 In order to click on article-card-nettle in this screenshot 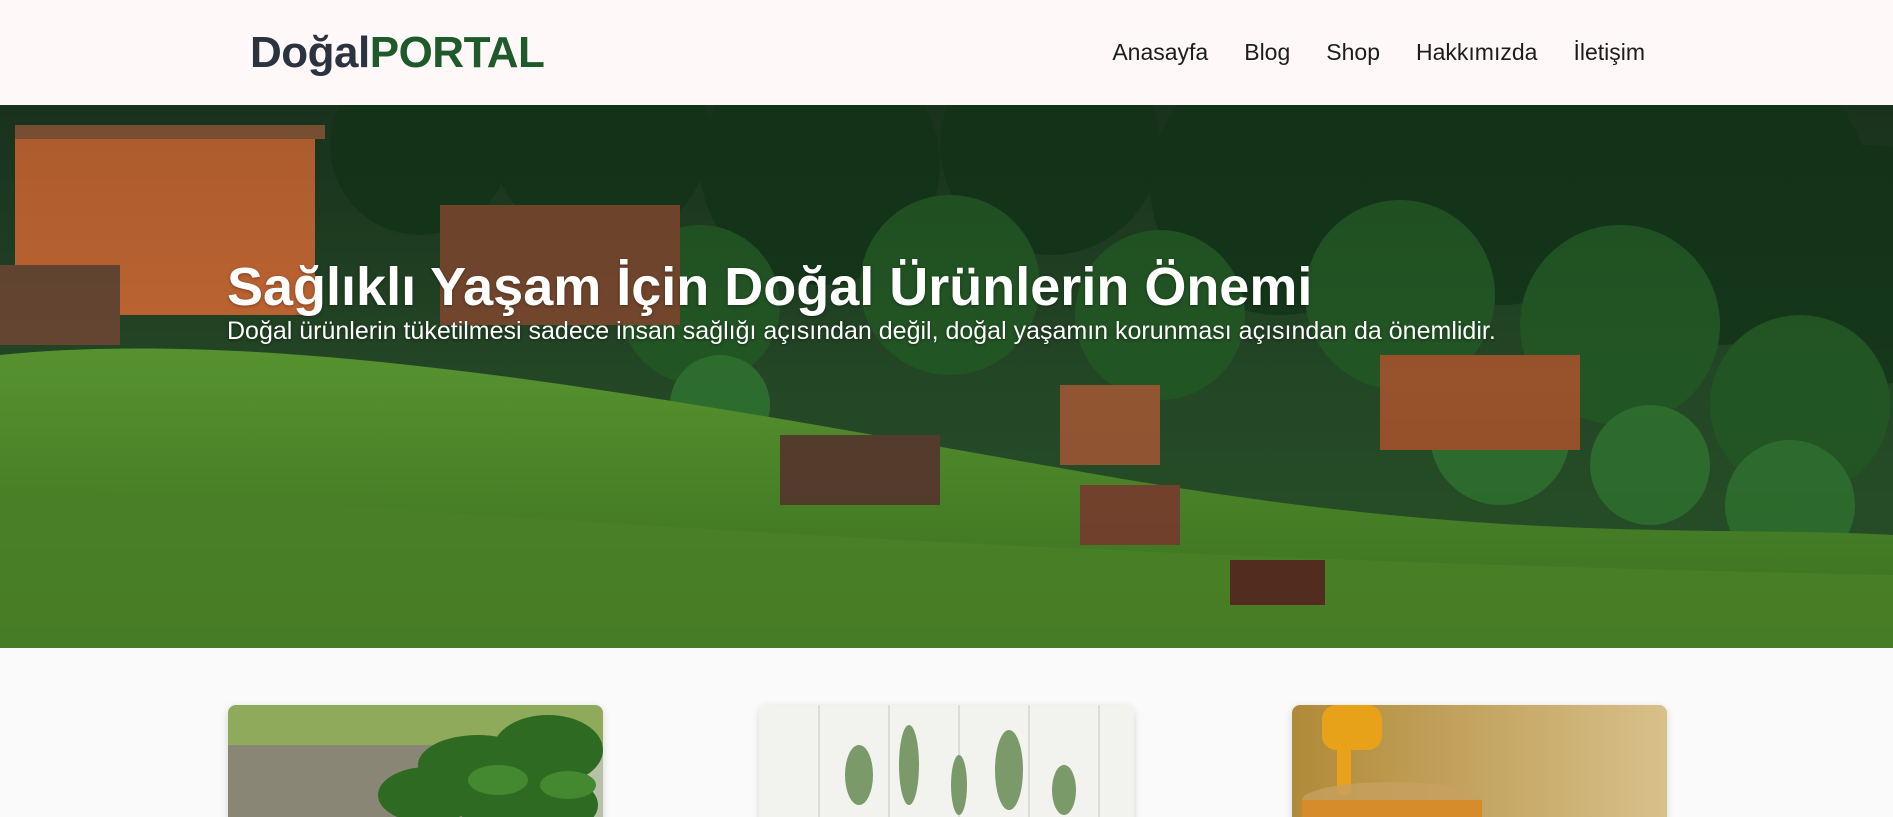, I will do `click(415, 761)`.